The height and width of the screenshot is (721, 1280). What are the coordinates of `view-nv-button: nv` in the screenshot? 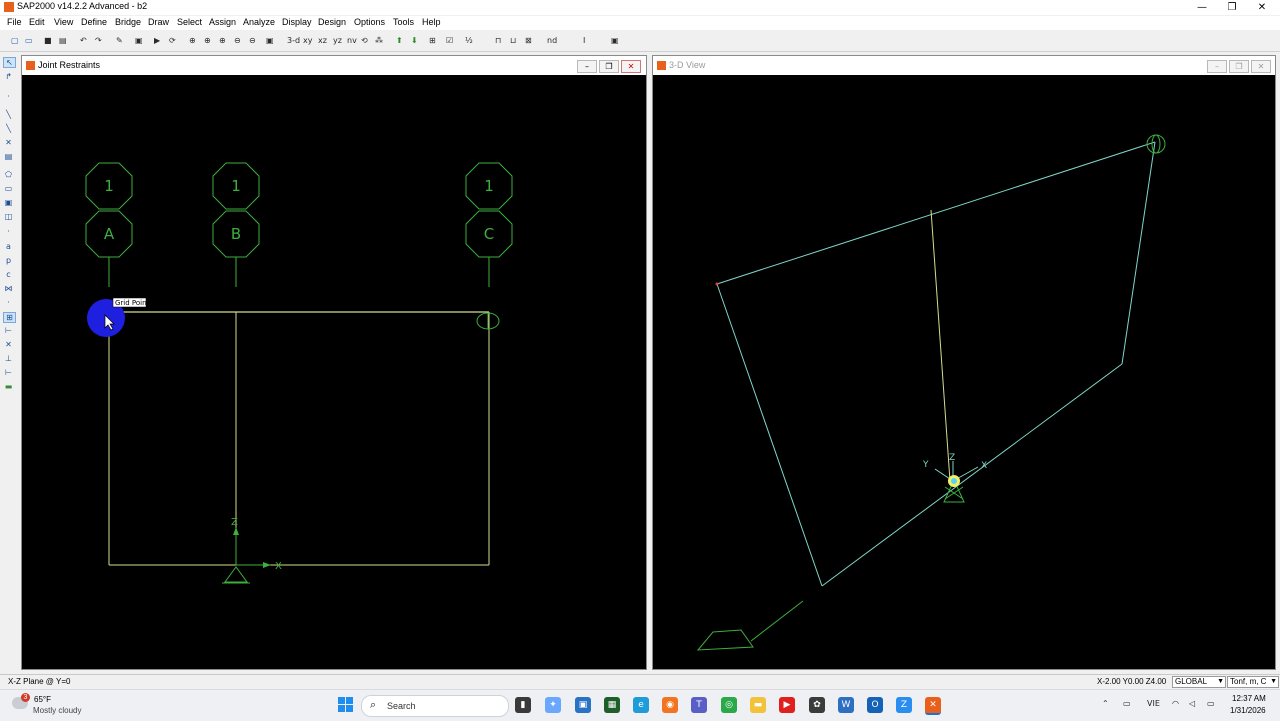 It's located at (352, 40).